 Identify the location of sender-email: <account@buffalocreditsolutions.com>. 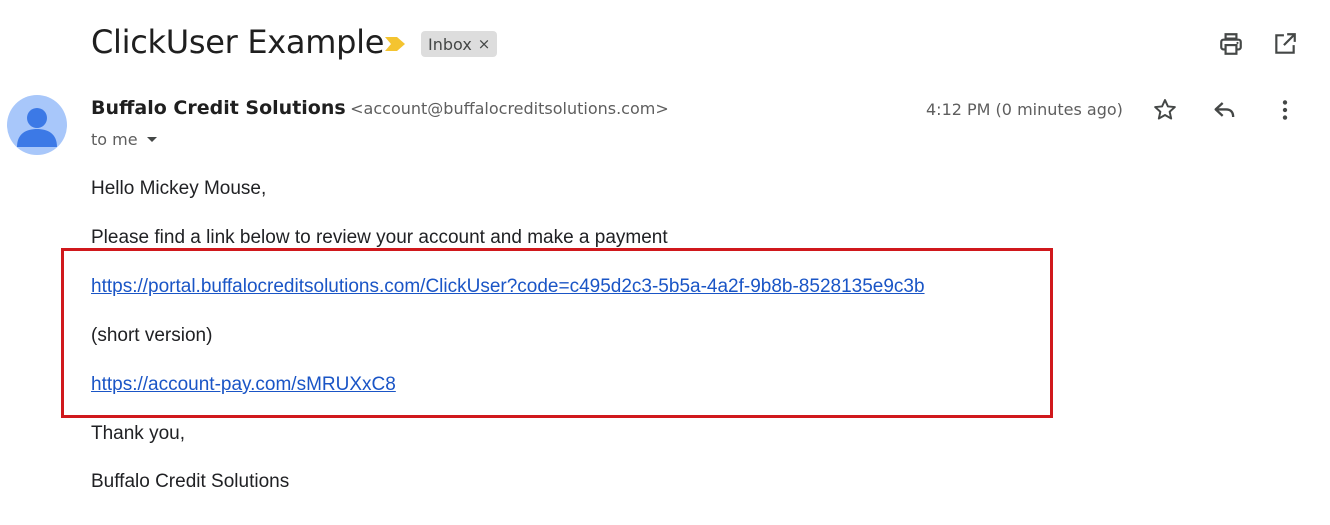
(509, 108).